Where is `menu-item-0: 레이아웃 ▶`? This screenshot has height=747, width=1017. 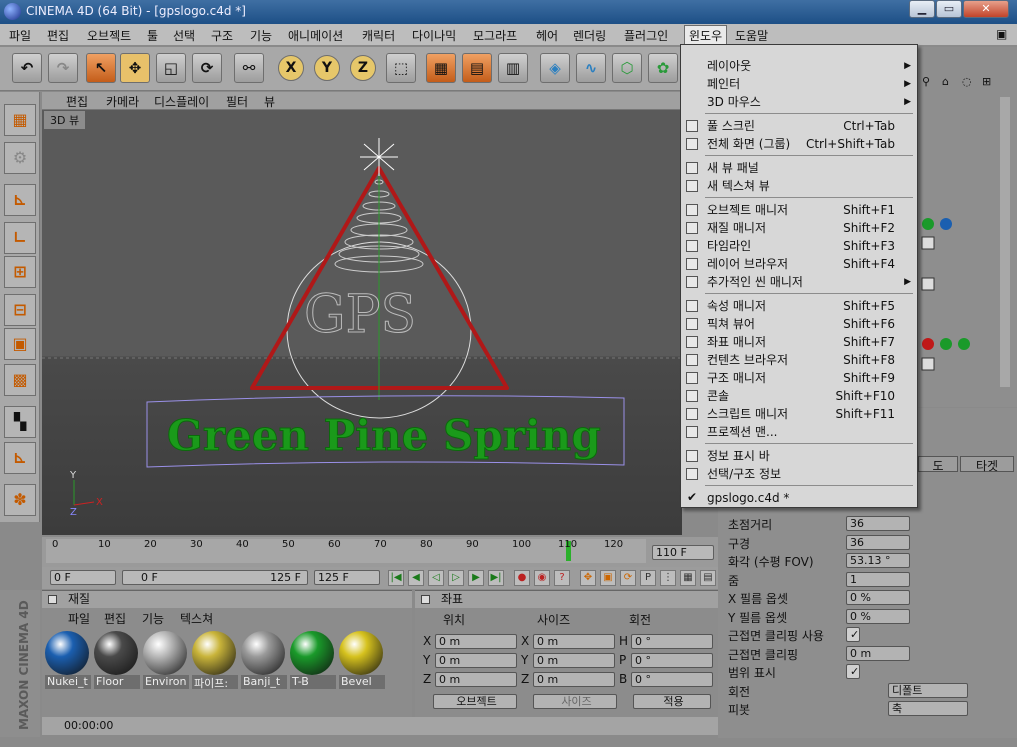
menu-item-0: 레이아웃 ▶ is located at coordinates (799, 66).